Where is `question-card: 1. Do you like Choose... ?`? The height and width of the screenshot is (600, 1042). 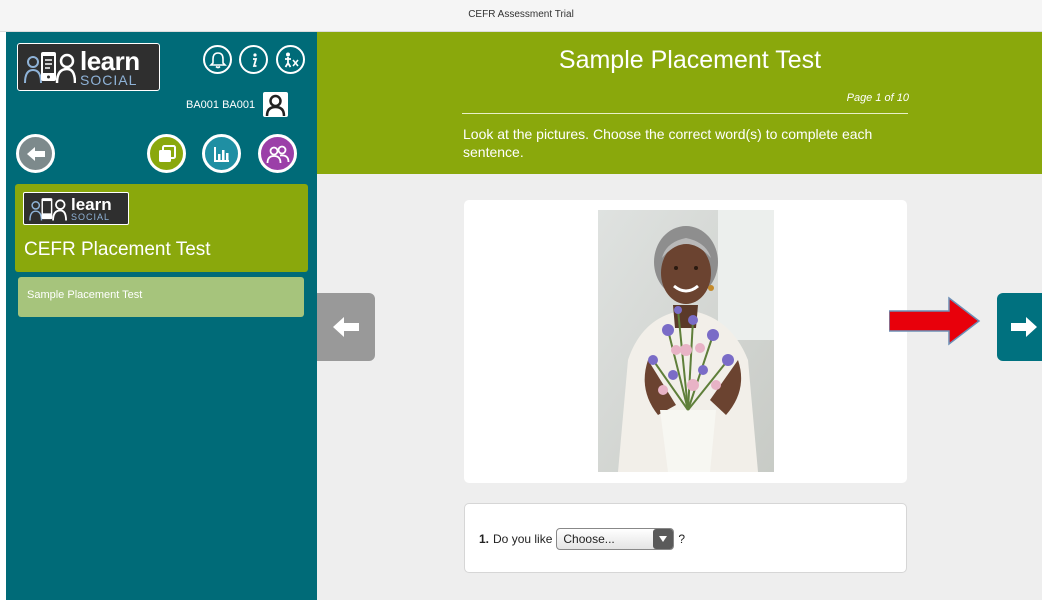 question-card: 1. Do you like Choose... ? is located at coordinates (685, 538).